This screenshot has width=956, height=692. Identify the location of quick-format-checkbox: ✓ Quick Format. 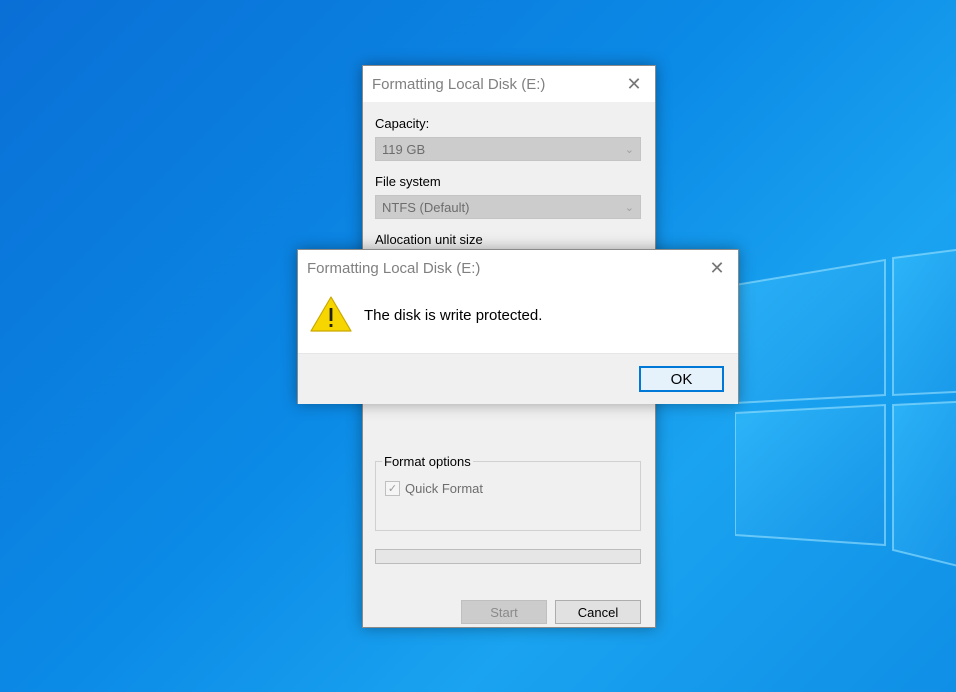
(434, 488).